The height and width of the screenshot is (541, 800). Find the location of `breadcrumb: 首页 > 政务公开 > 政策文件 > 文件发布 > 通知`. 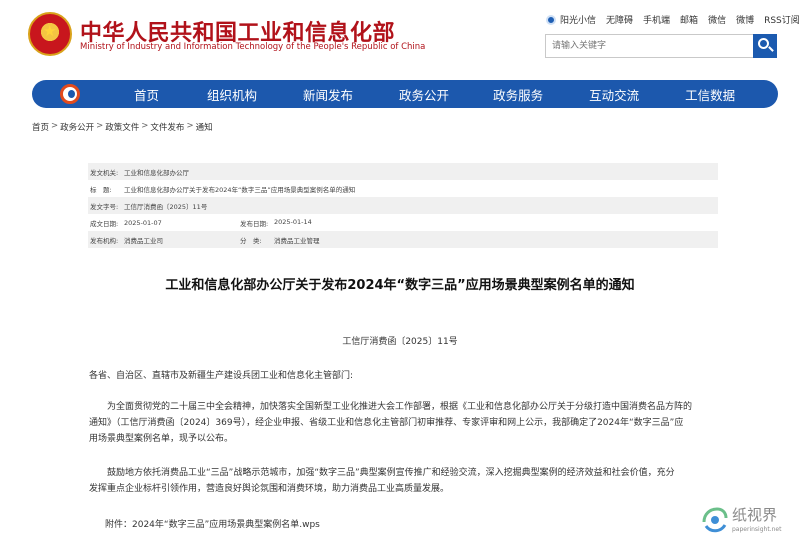

breadcrumb: 首页 > 政务公开 > 政策文件 > 文件发布 > 通知 is located at coordinates (122, 127).